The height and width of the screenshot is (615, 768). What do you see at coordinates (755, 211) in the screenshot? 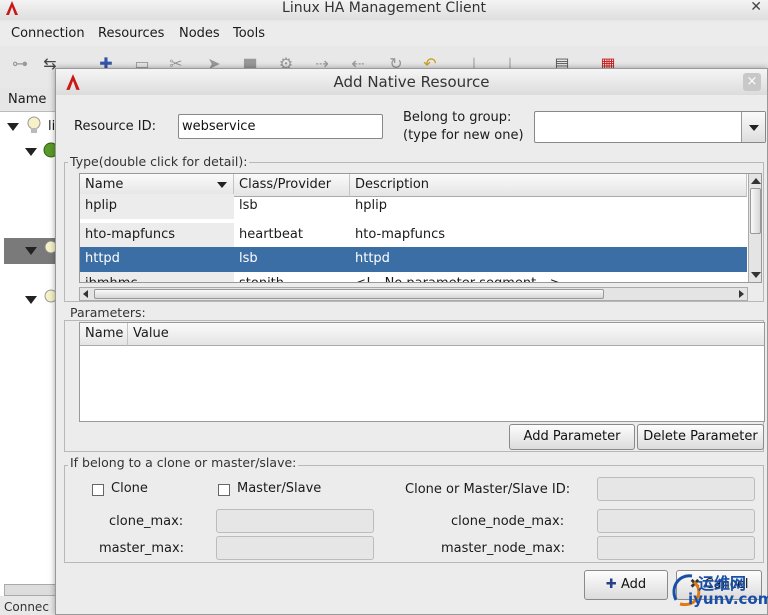
I see `vertical-scroll-thumb` at bounding box center [755, 211].